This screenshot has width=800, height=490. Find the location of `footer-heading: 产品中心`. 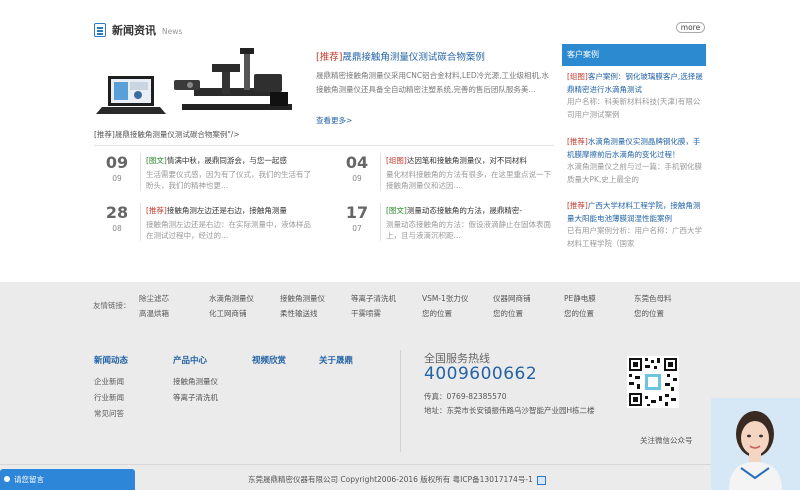

footer-heading: 产品中心 is located at coordinates (195, 360).